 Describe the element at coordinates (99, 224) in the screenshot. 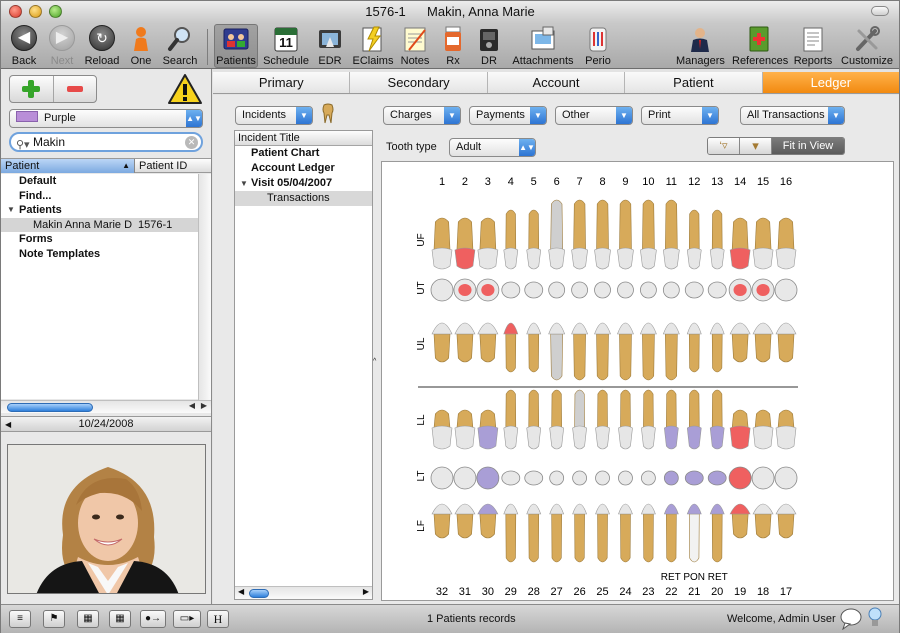

I see `tree-item: Makin Anna Marie D 1576-1` at that location.